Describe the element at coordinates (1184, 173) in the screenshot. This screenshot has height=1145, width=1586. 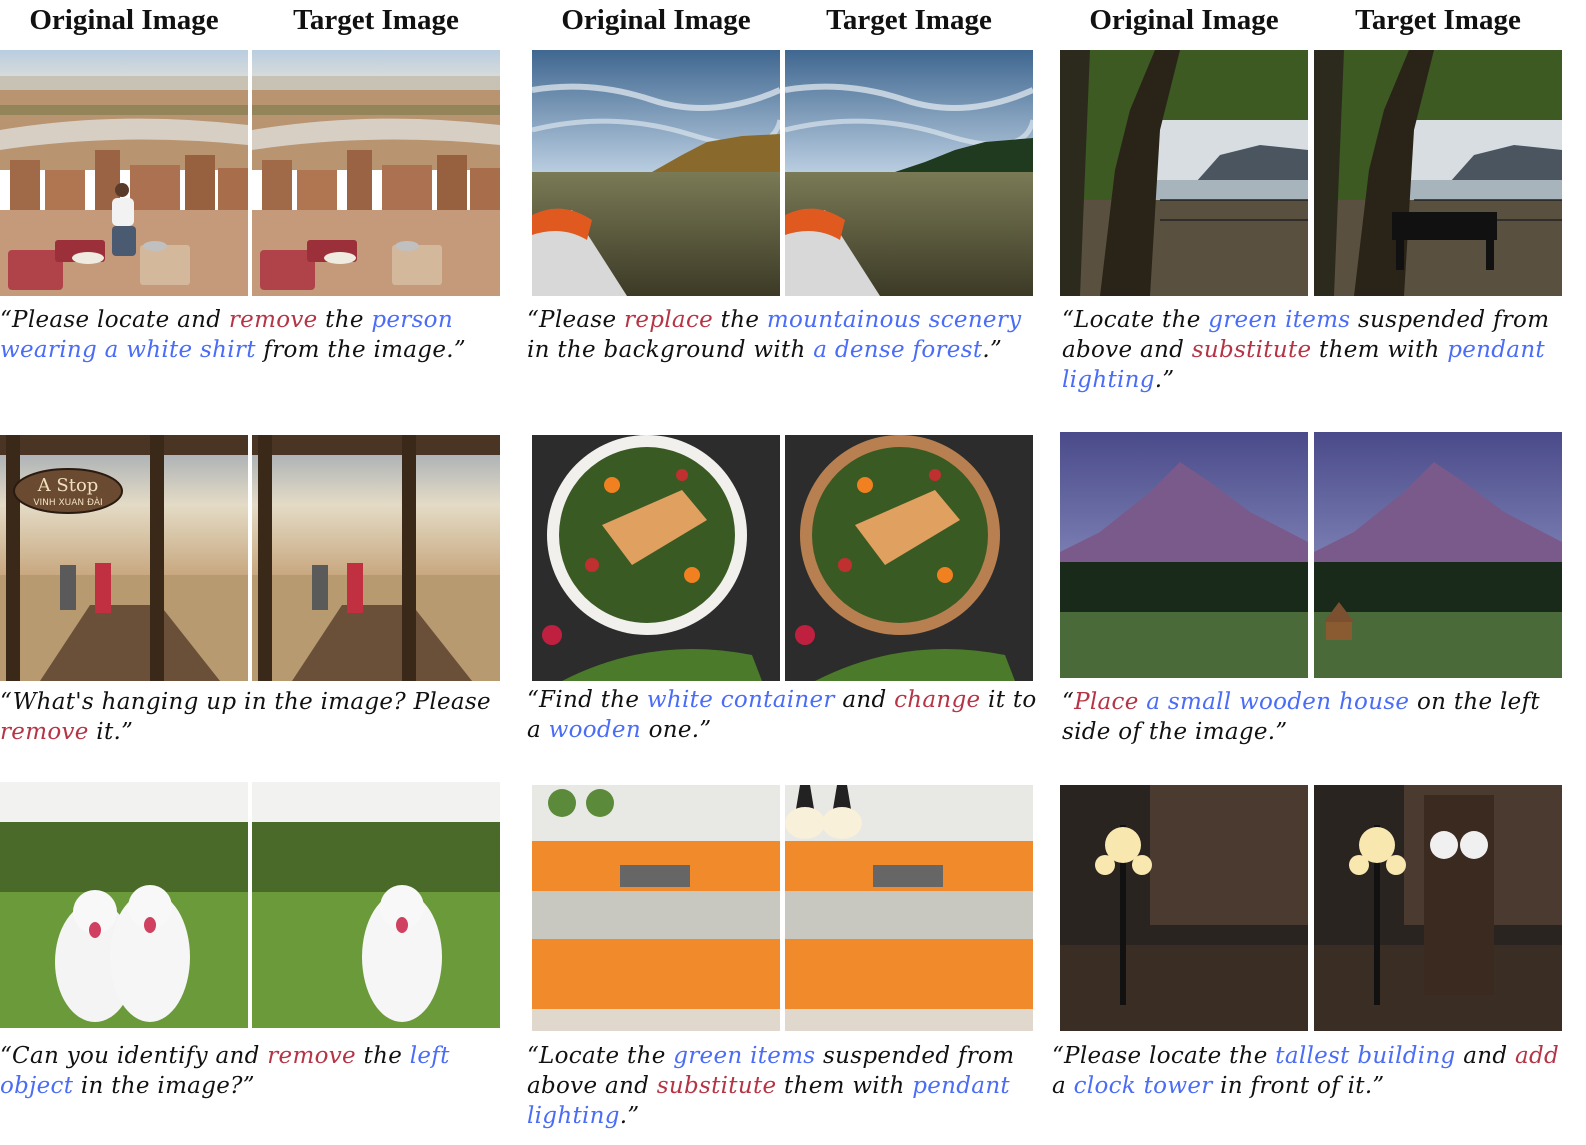
I see `tree-original-image` at that location.